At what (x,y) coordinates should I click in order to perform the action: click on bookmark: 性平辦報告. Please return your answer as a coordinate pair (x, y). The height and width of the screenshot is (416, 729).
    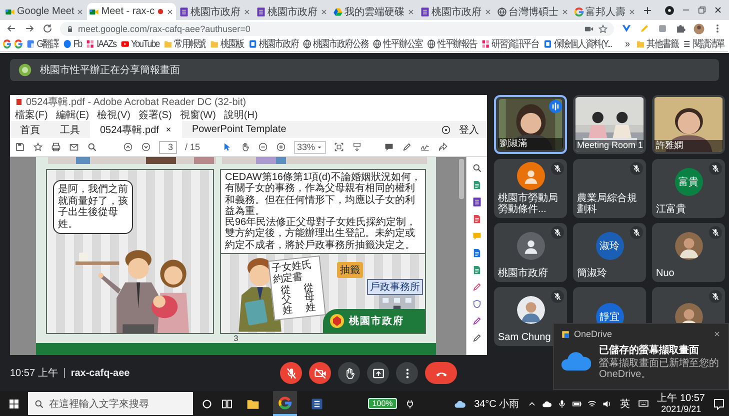
    Looking at the image, I should click on (452, 44).